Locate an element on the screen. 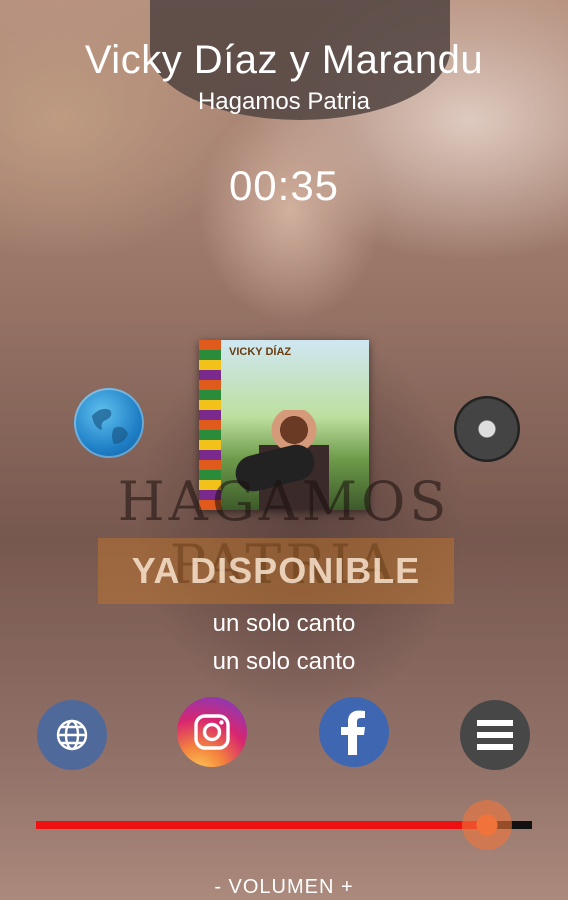 The image size is (568, 900). cover-label: VICKY DÍAZ is located at coordinates (260, 352).